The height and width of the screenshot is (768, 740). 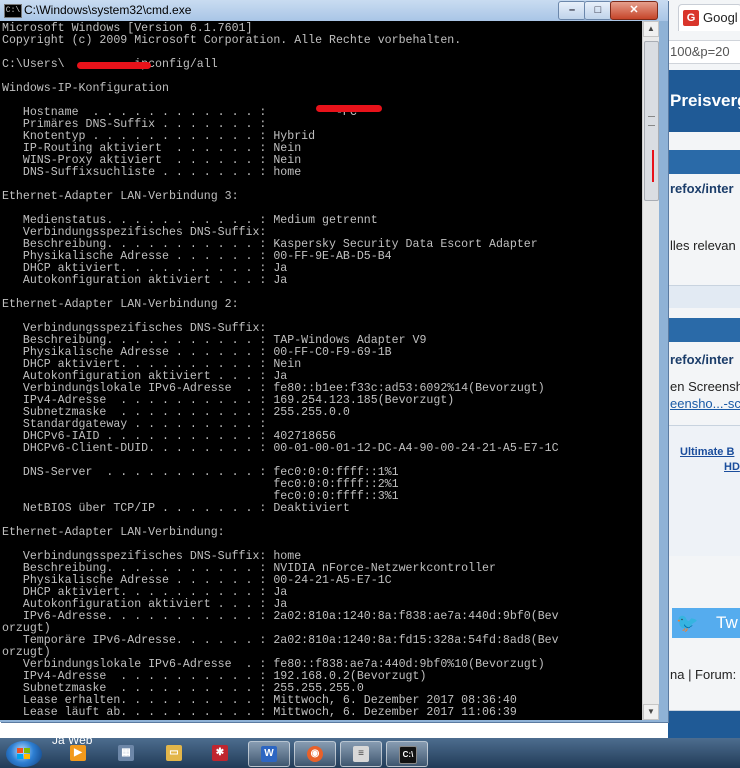 I want to click on minimize-button: –, so click(x=572, y=10).